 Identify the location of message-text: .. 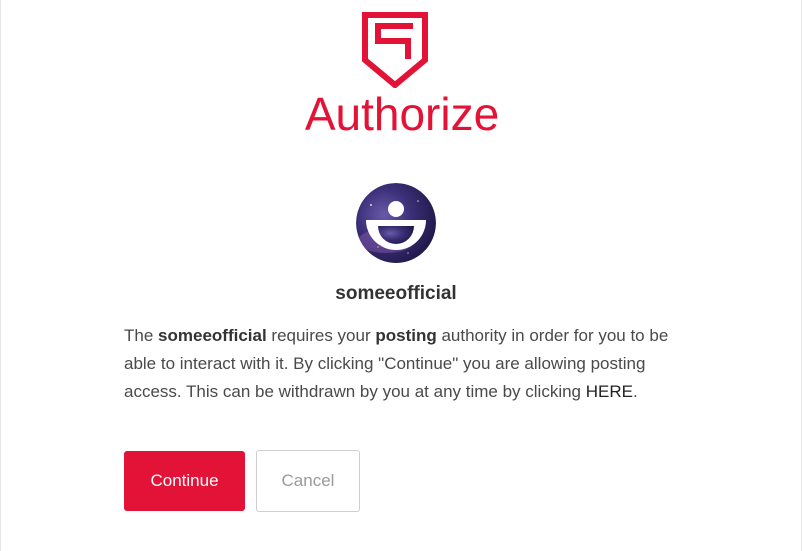
(635, 391).